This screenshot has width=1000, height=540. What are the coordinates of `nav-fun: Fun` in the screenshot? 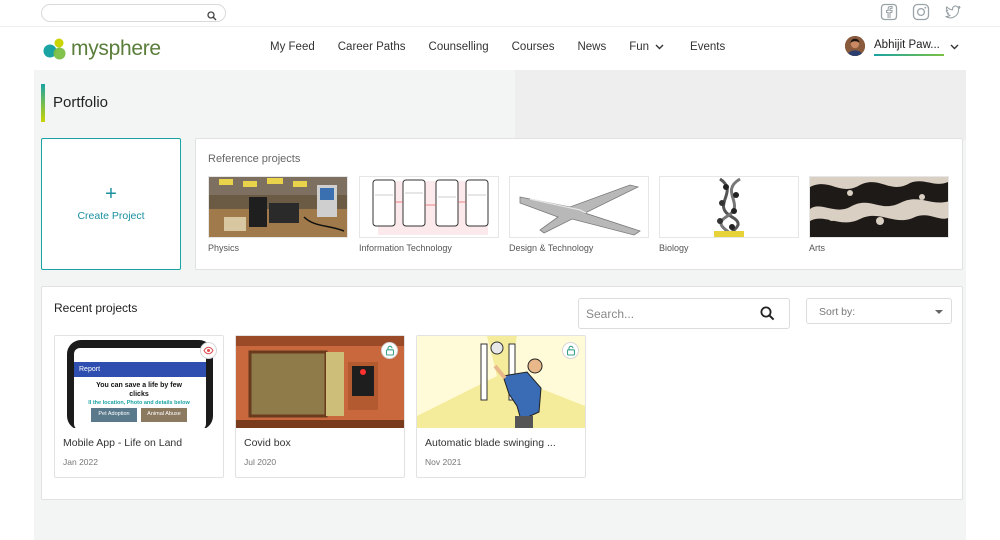 It's located at (646, 47).